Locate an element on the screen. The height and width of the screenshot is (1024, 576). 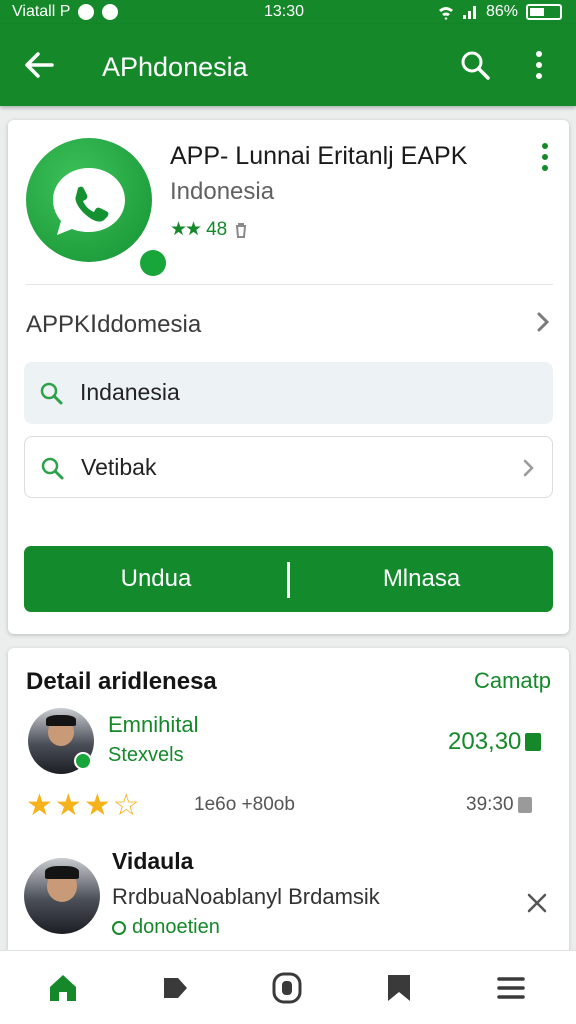
trash-icon is located at coordinates (241, 230).